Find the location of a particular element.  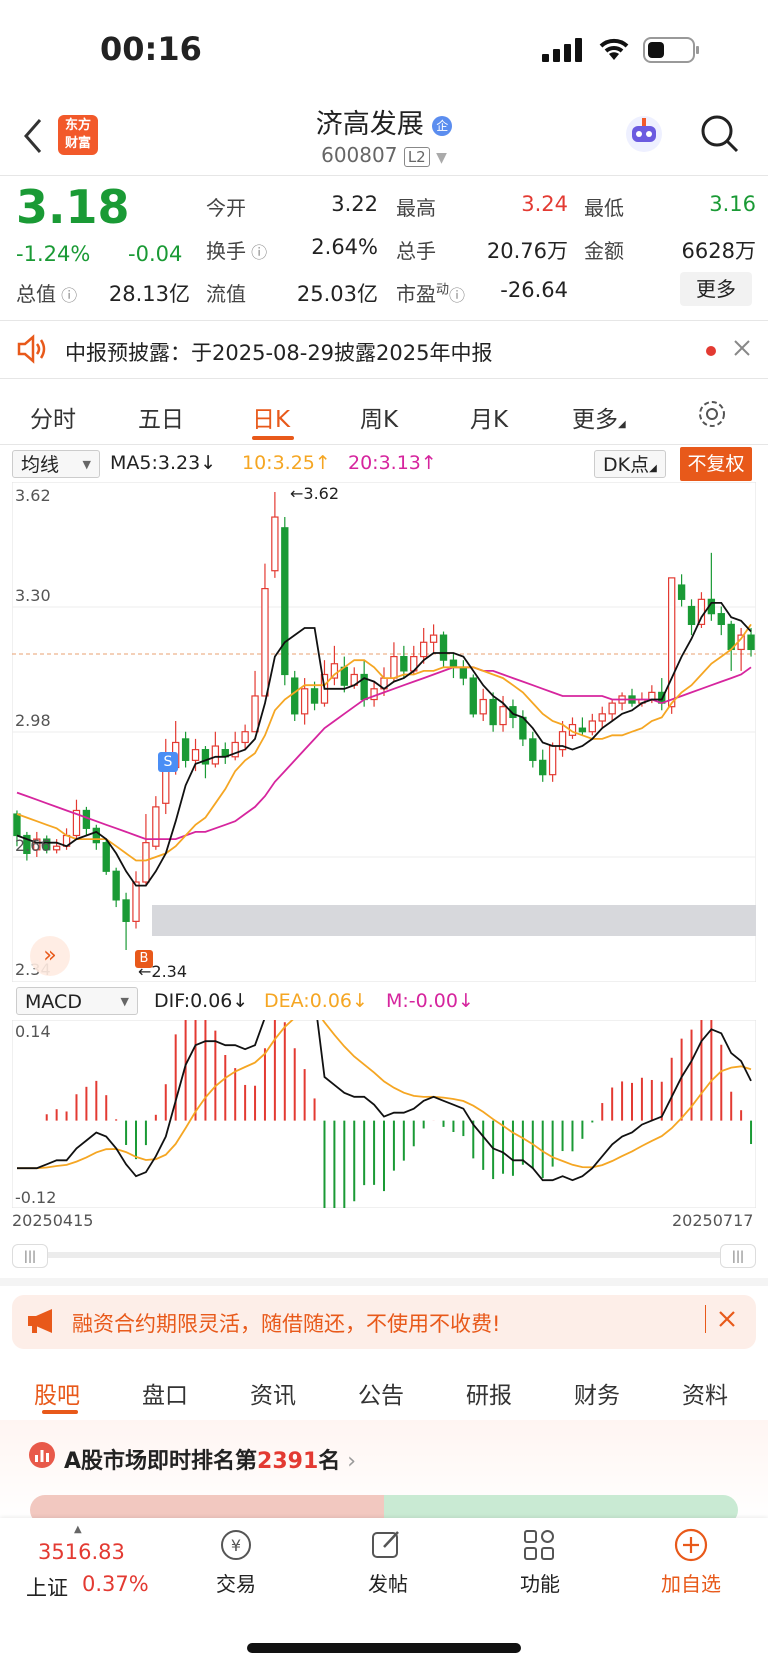

nav-trade: 交易 is located at coordinates (236, 1582).